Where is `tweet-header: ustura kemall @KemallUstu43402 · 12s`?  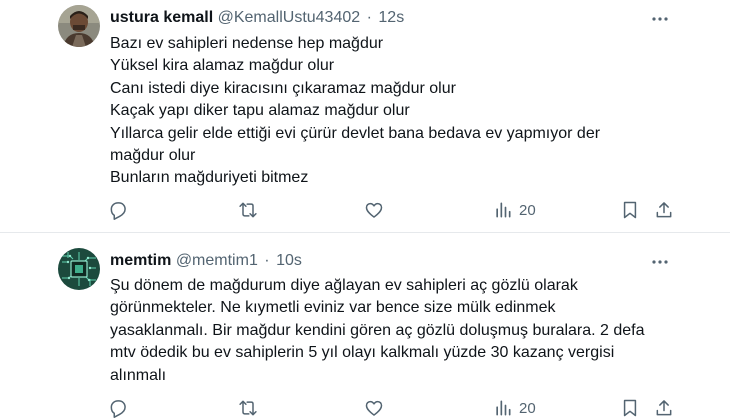 tweet-header: ustura kemall @KemallUstu43402 · 12s is located at coordinates (257, 18).